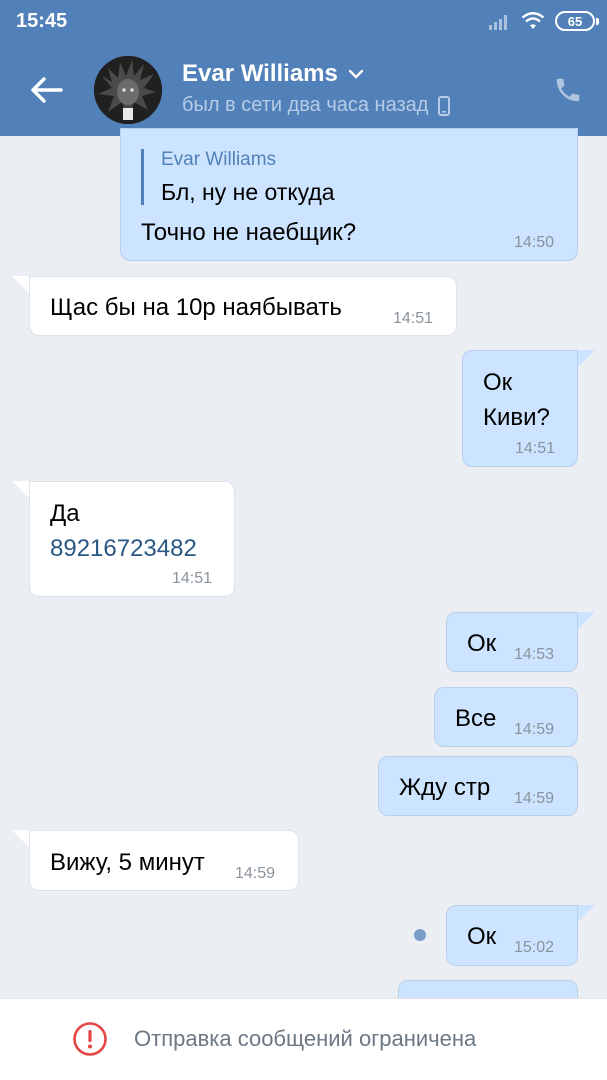 The image size is (607, 1080). Describe the element at coordinates (512, 642) in the screenshot. I see `message-outgoing: Ок 14:53` at that location.